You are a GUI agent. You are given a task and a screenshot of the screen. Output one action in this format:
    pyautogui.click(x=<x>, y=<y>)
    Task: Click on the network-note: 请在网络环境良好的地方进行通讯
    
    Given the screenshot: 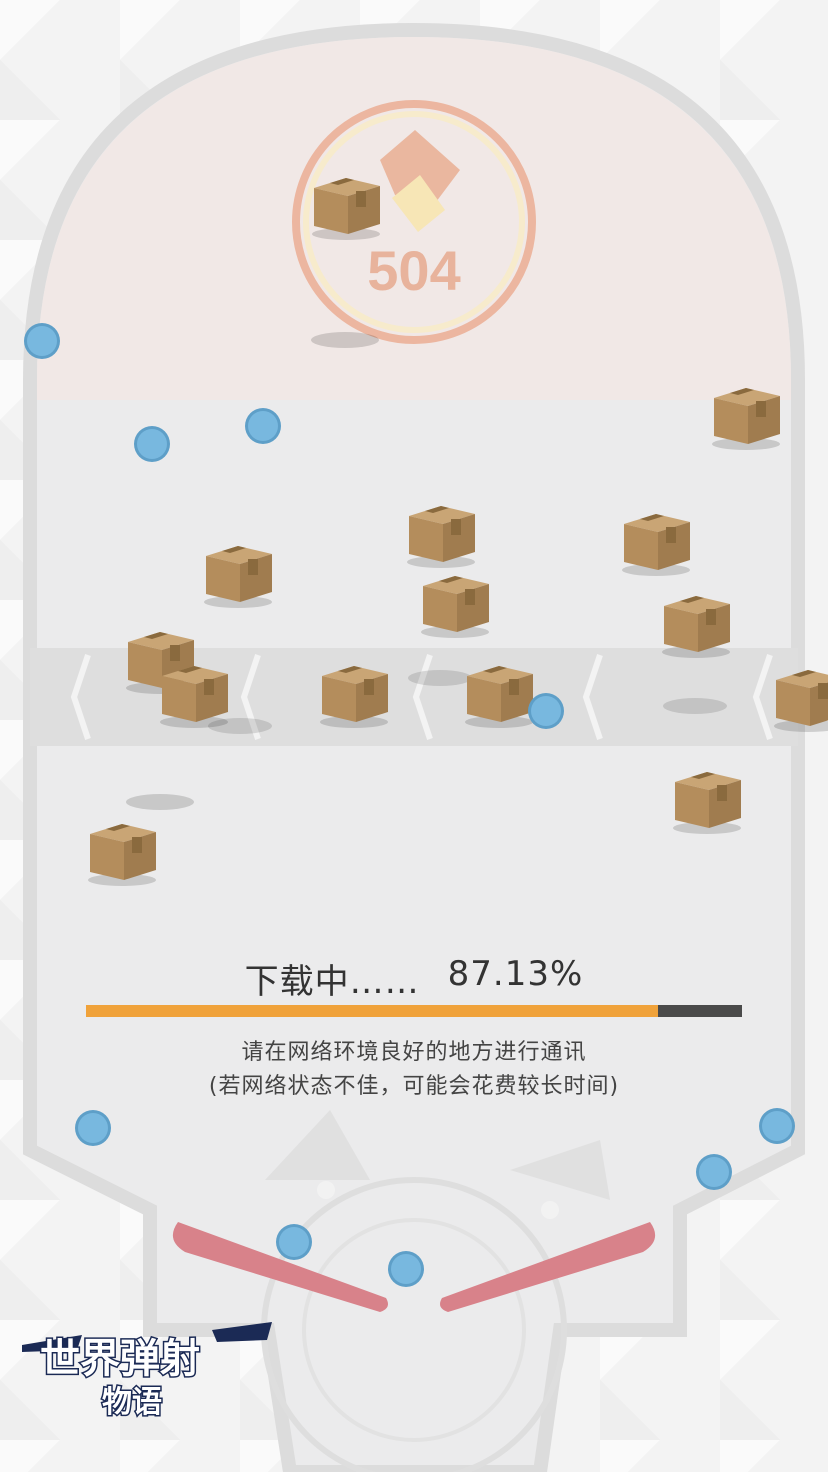 What is the action you would take?
    pyautogui.click(x=414, y=1052)
    